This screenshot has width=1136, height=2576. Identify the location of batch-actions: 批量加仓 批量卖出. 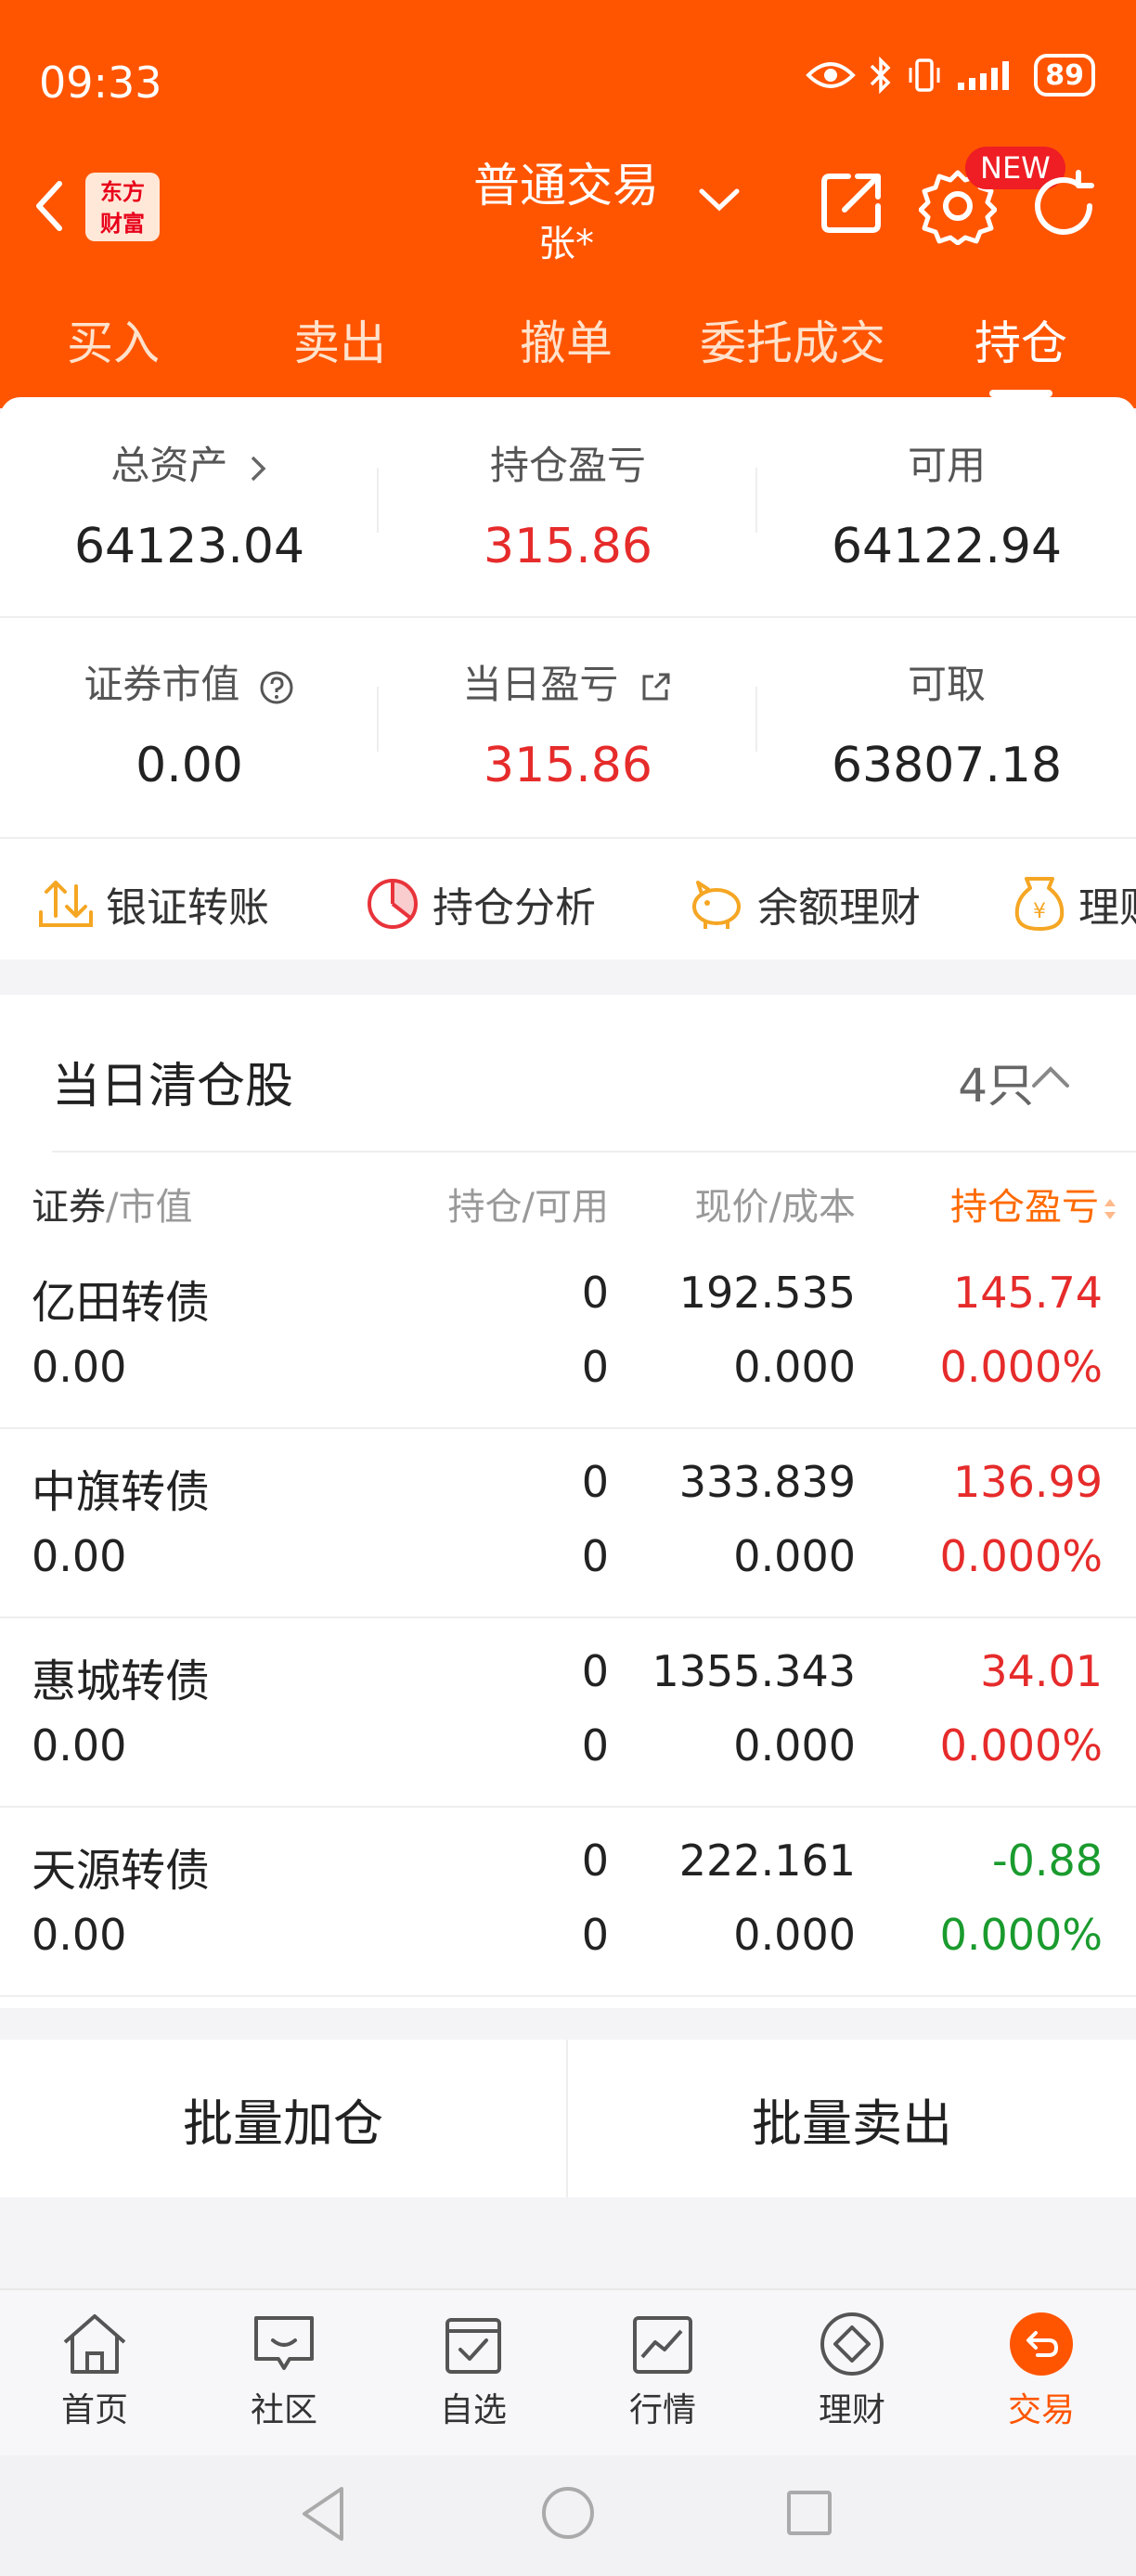
(568, 2118).